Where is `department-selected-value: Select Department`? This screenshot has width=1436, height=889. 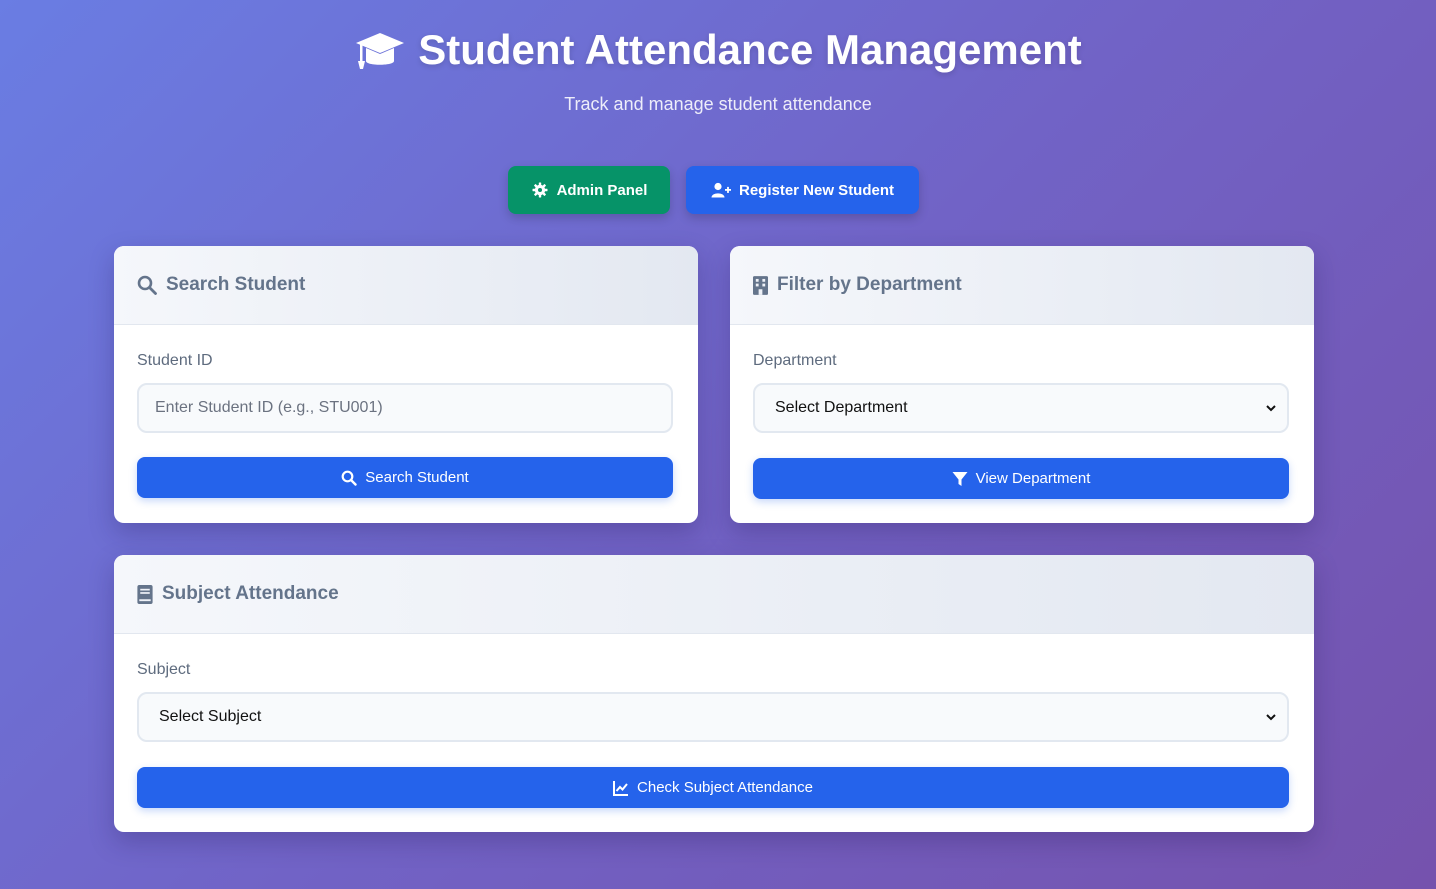
department-selected-value: Select Department is located at coordinates (841, 407).